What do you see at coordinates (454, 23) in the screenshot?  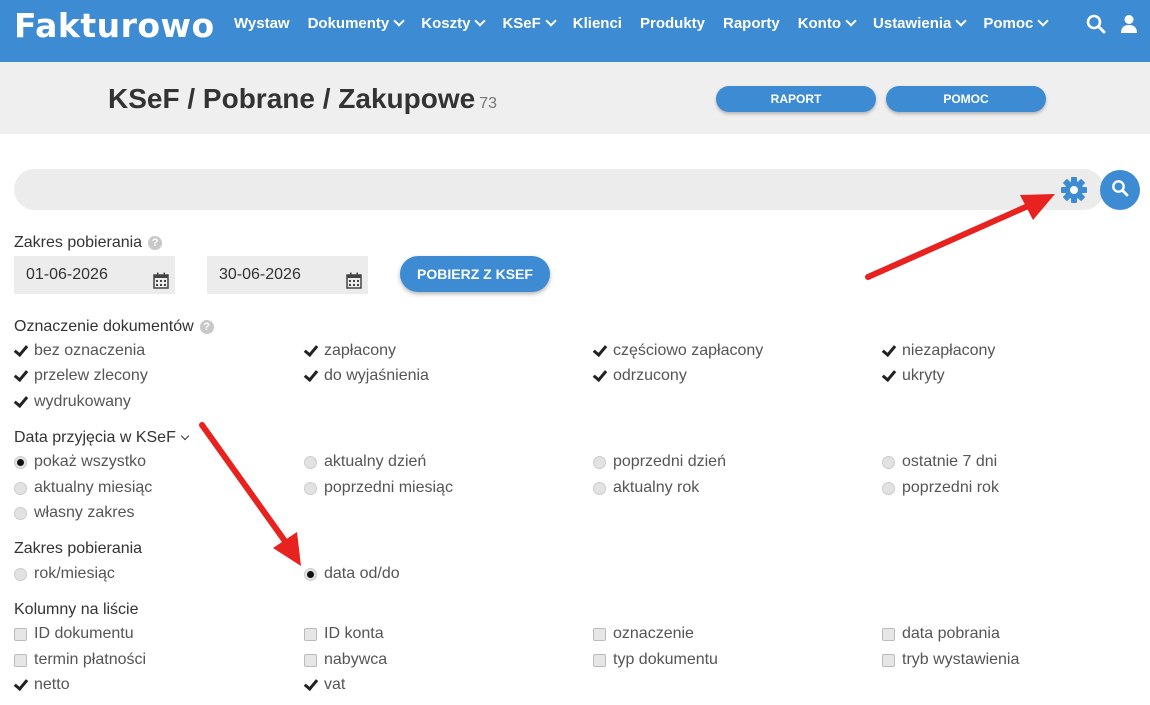 I see `nav-item-koszty: Koszty` at bounding box center [454, 23].